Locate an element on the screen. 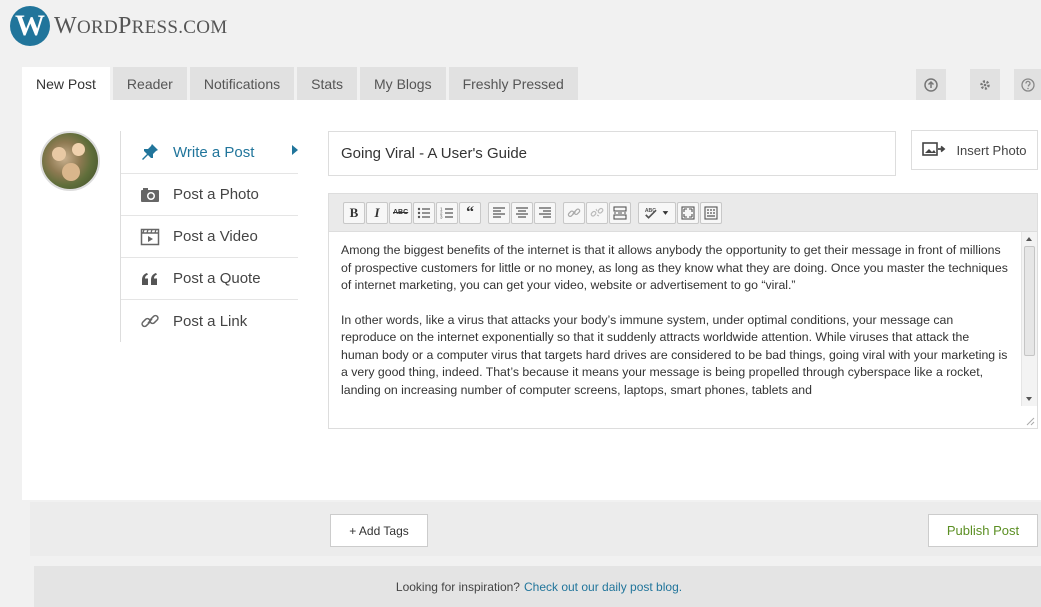 This screenshot has height=607, width=1041. wordmark-part: P is located at coordinates (124, 25).